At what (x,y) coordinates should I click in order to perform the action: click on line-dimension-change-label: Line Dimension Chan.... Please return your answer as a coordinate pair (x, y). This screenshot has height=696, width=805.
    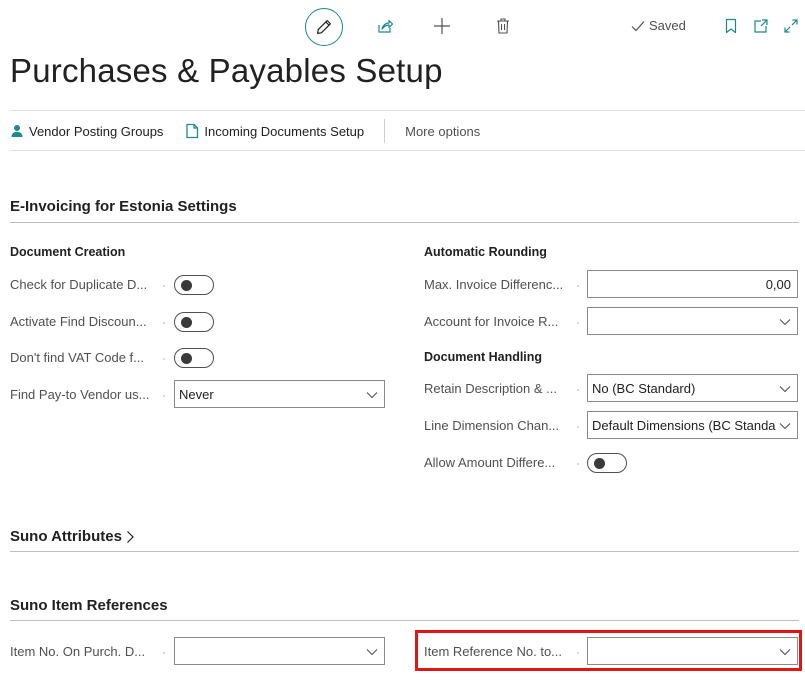
    Looking at the image, I should click on (492, 425).